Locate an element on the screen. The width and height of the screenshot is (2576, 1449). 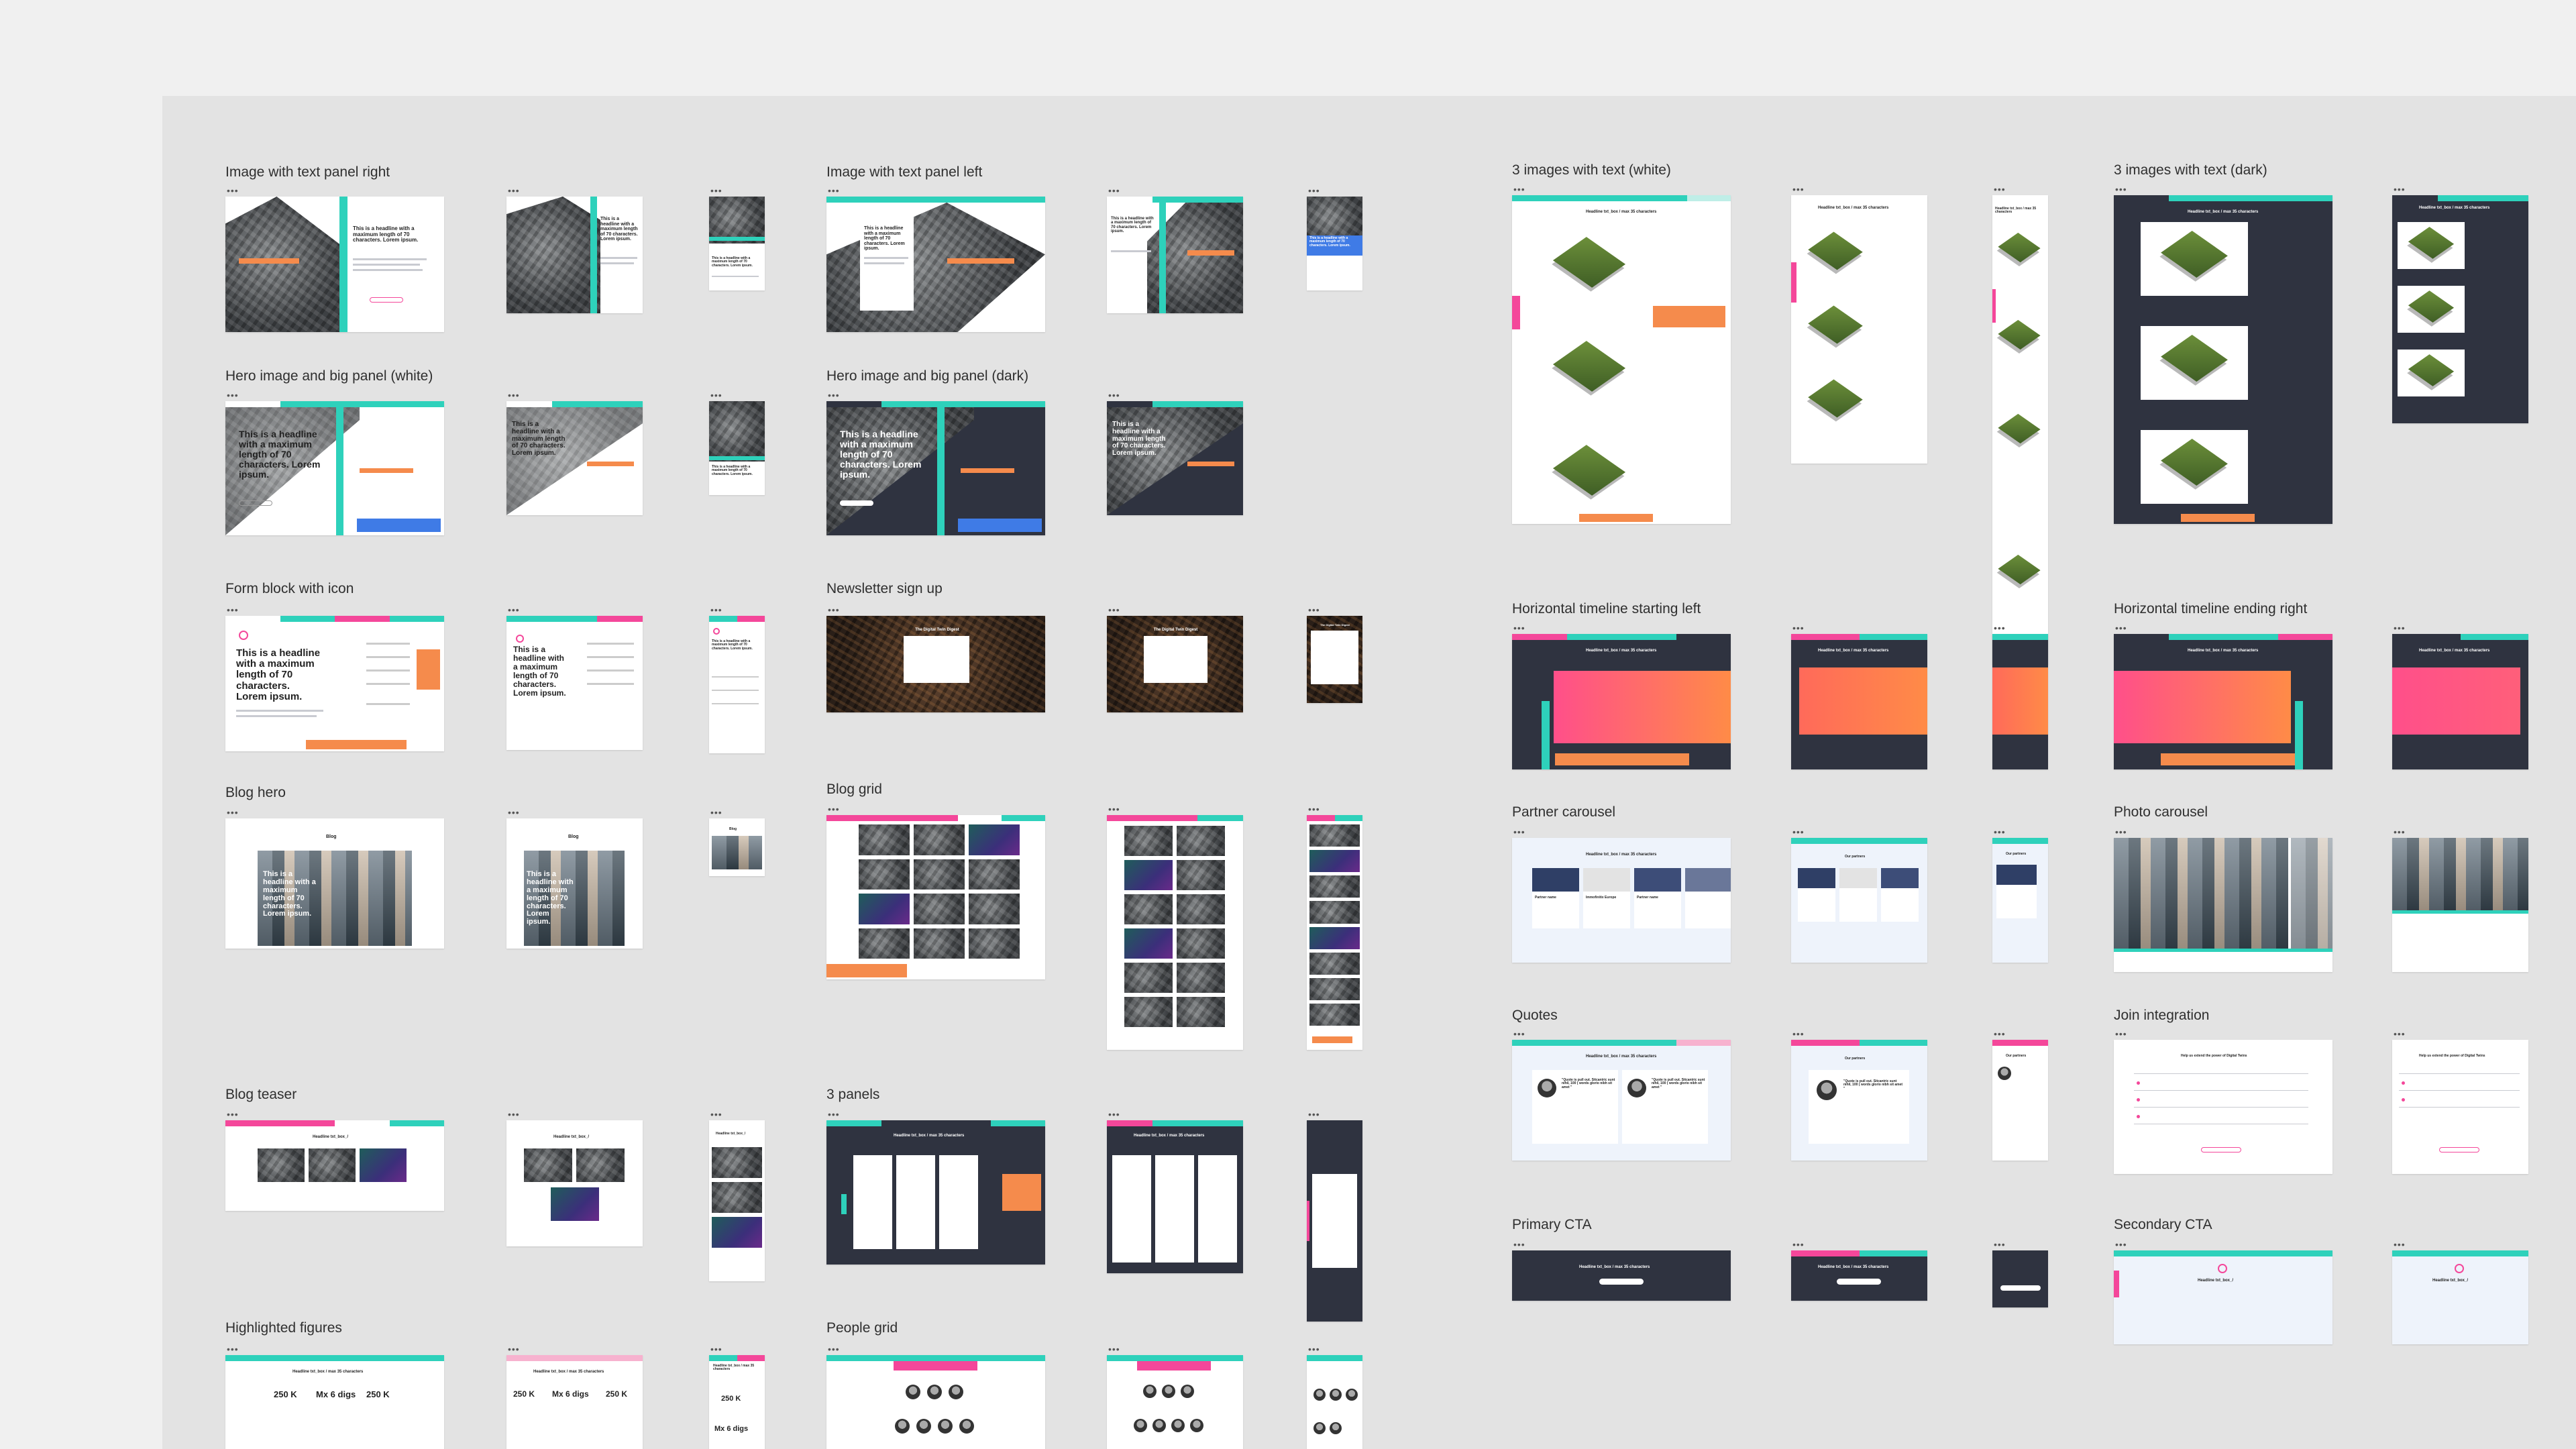
frame-mobile: ••• Headline txt_box / max 35 characters is located at coordinates (2020, 424).